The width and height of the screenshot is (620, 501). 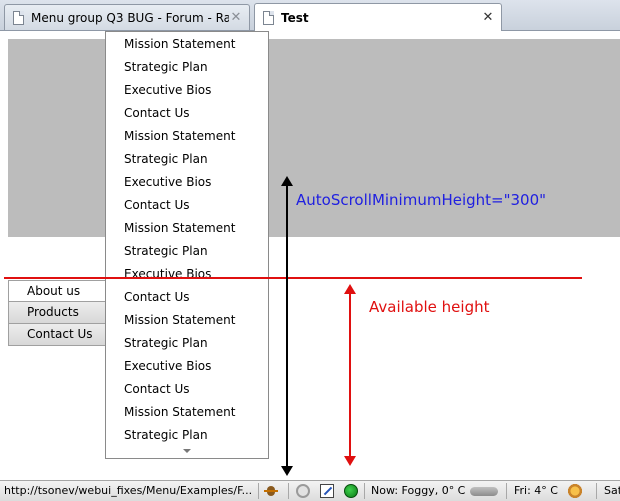 What do you see at coordinates (271, 491) in the screenshot?
I see `firebug-icon` at bounding box center [271, 491].